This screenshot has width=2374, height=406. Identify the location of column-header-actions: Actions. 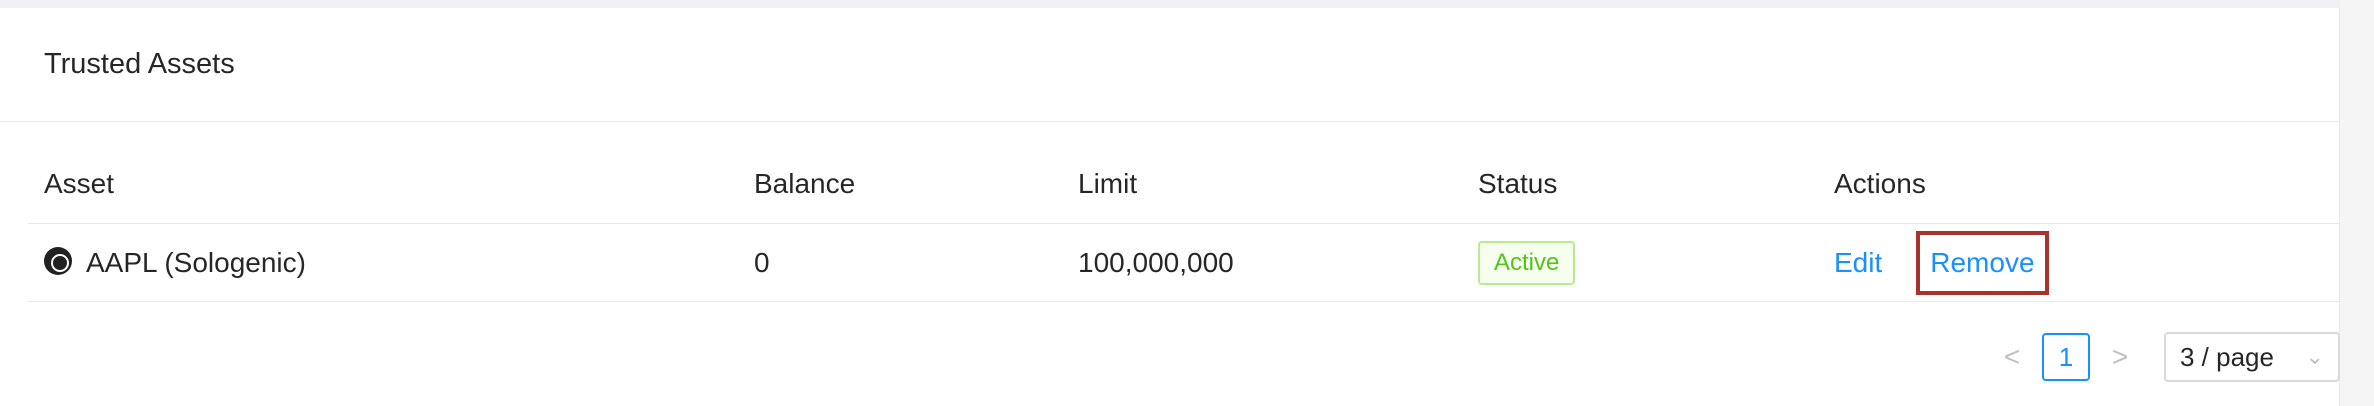
(1880, 183).